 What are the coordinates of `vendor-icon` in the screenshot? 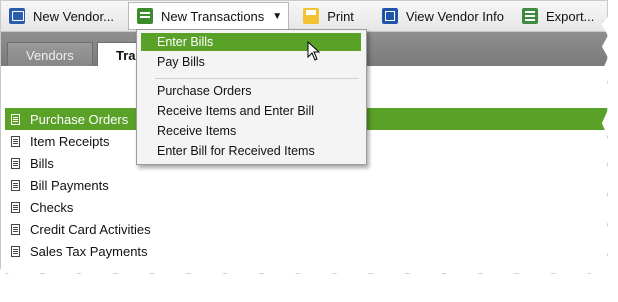 It's located at (17, 16).